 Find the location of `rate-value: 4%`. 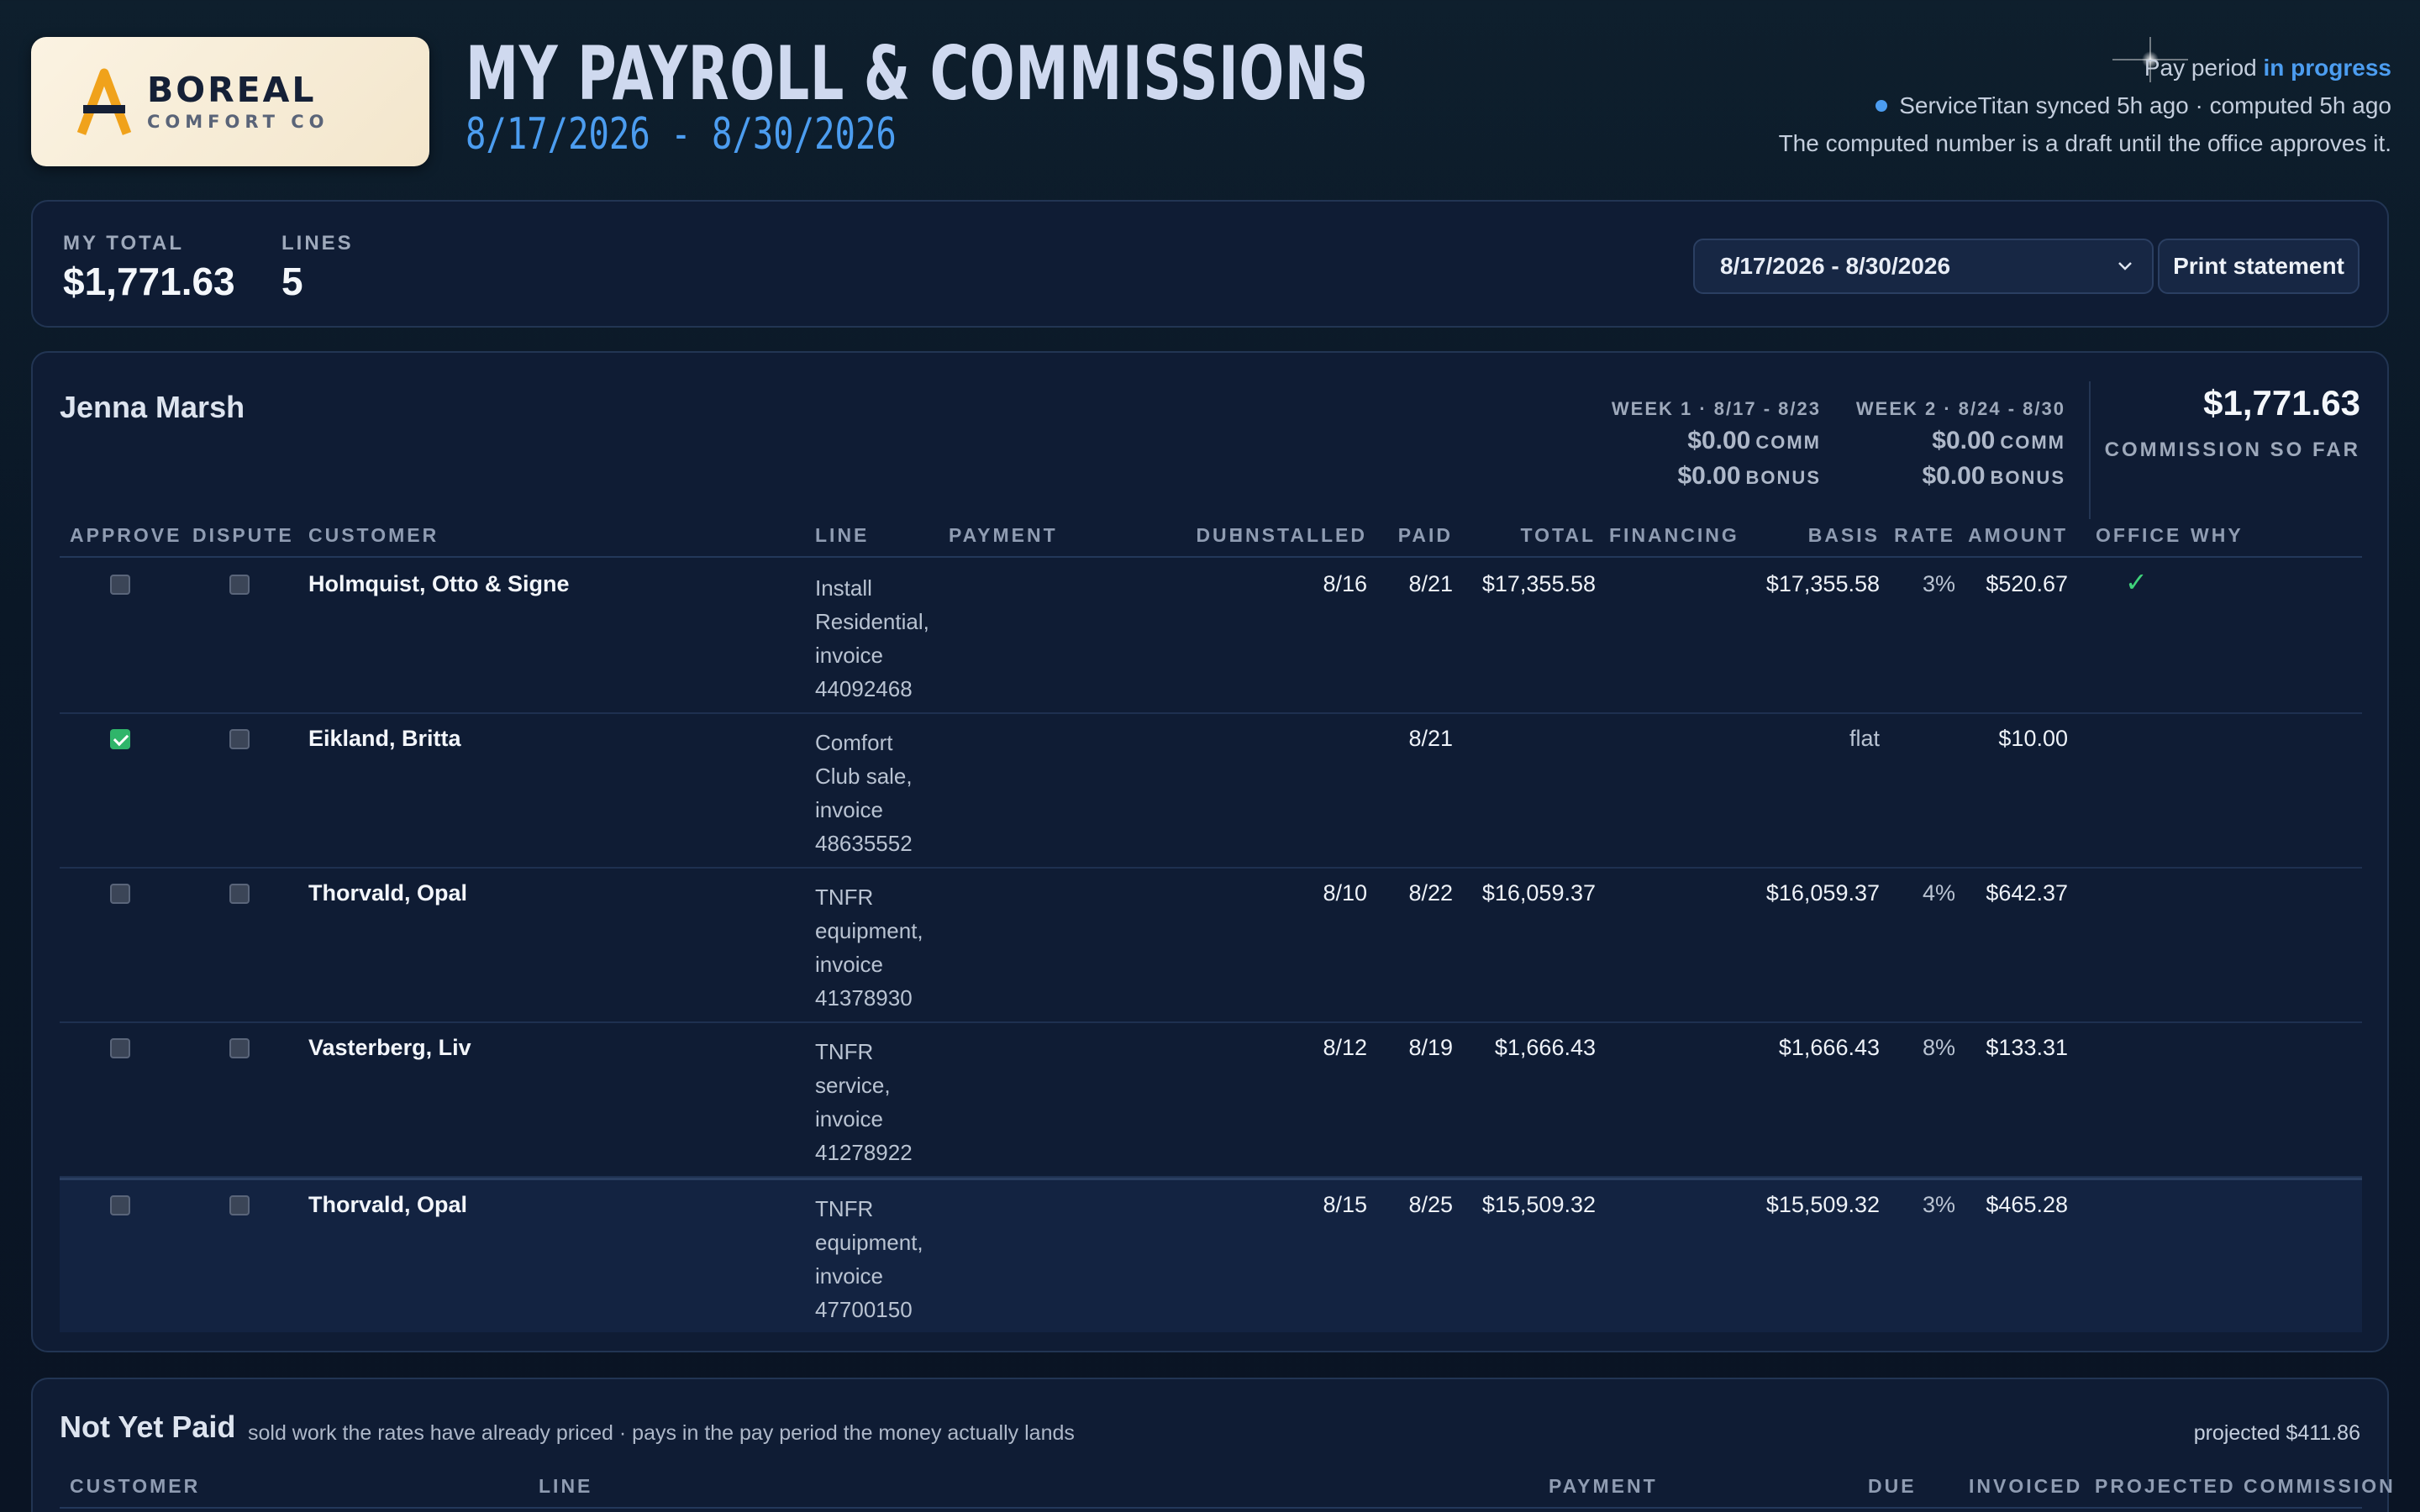

rate-value: 4% is located at coordinates (1938, 893).